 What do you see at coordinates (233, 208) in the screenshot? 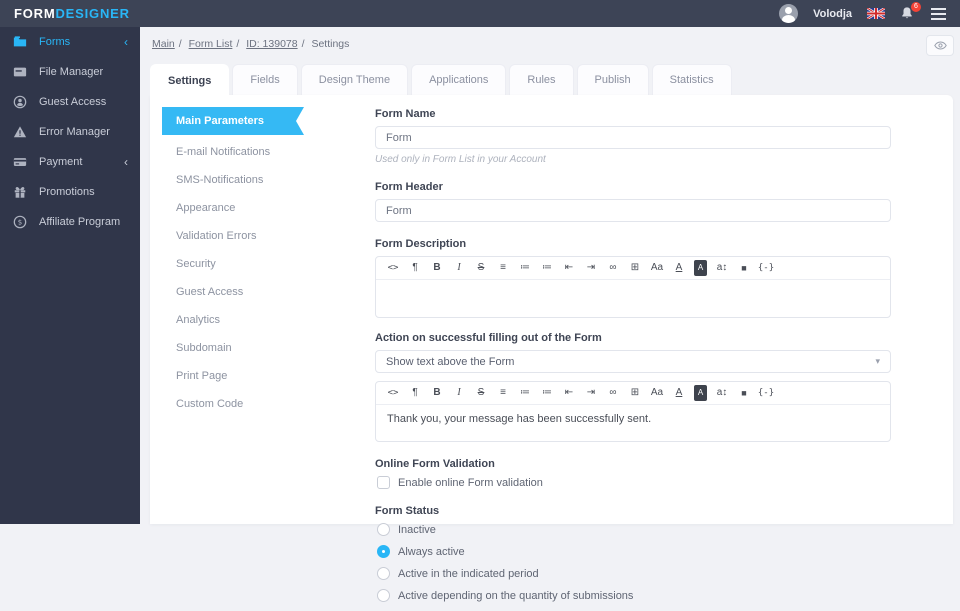
I see `subnav-appearance: Appearance` at bounding box center [233, 208].